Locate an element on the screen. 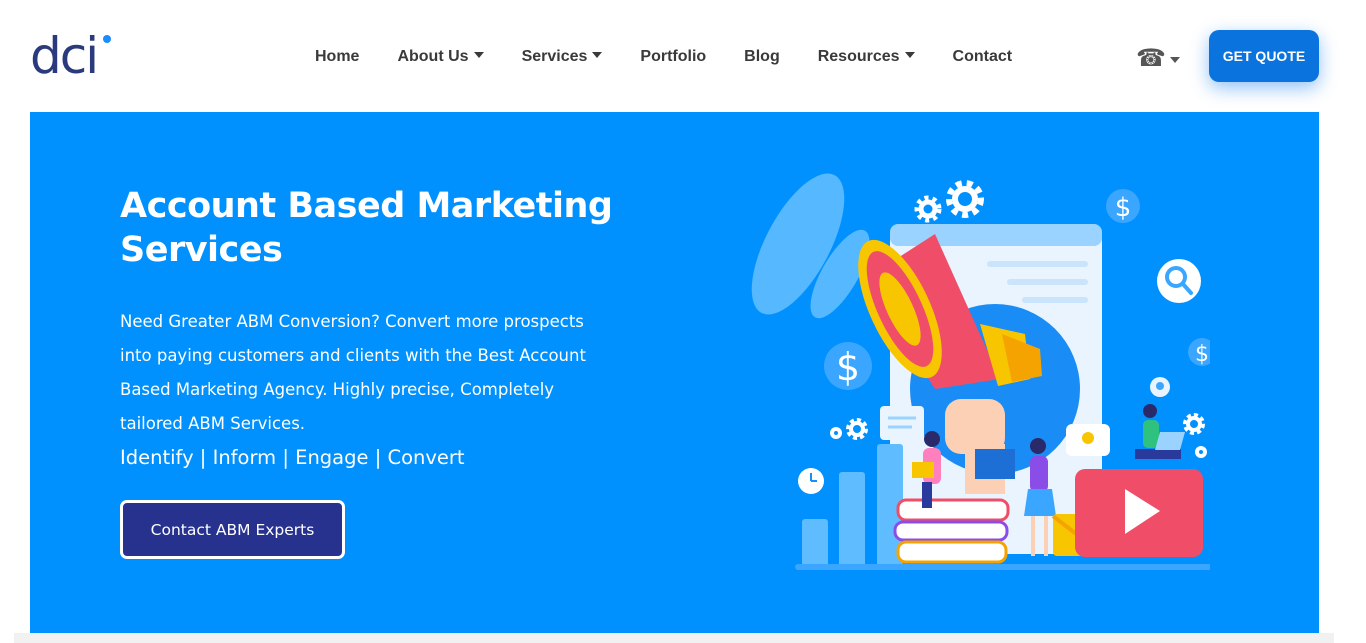  section-divider is located at coordinates (674, 638).